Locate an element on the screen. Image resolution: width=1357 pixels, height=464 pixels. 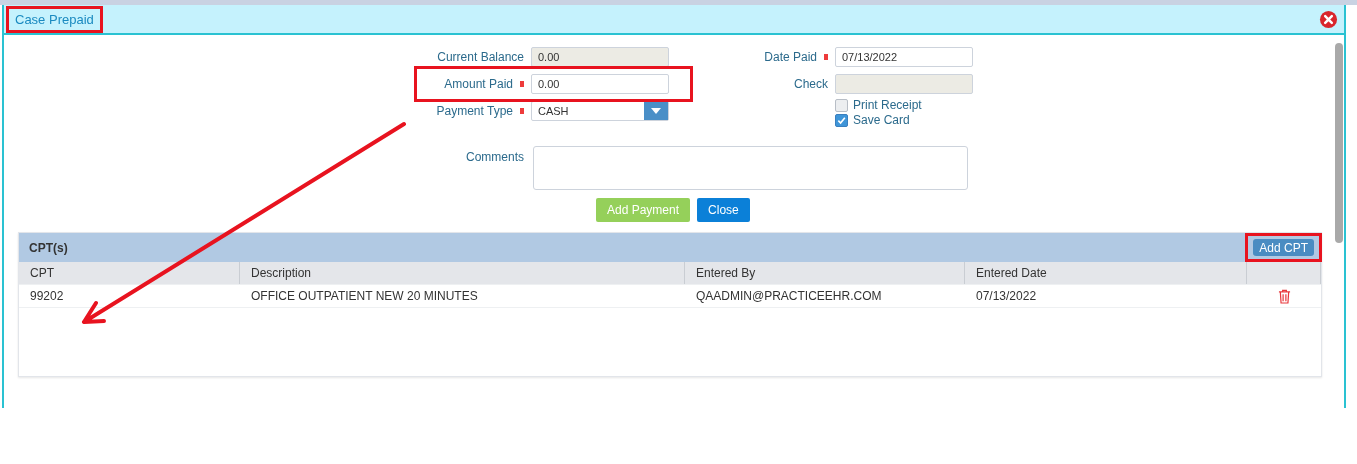
close-icon is located at coordinates (1328, 19).